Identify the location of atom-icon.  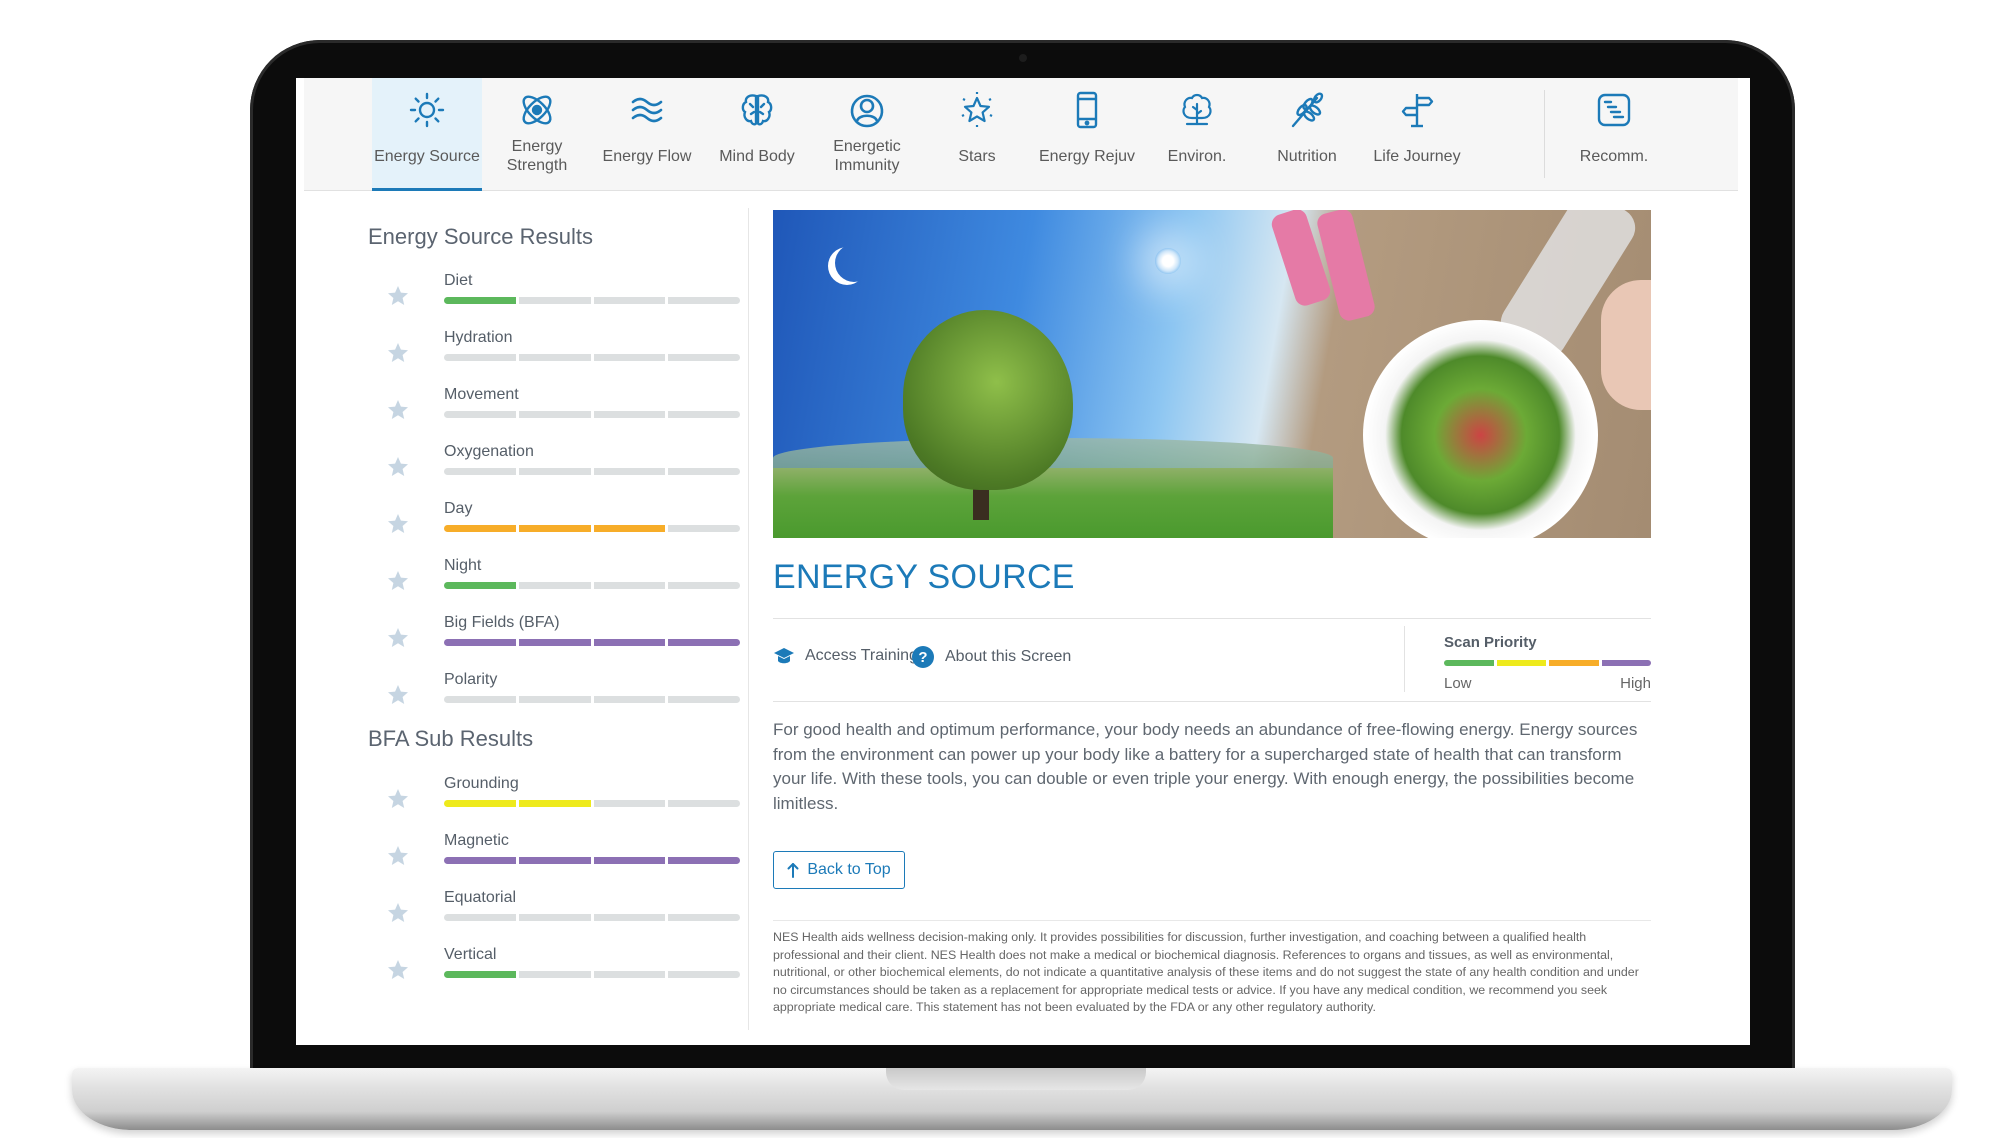
(537, 110).